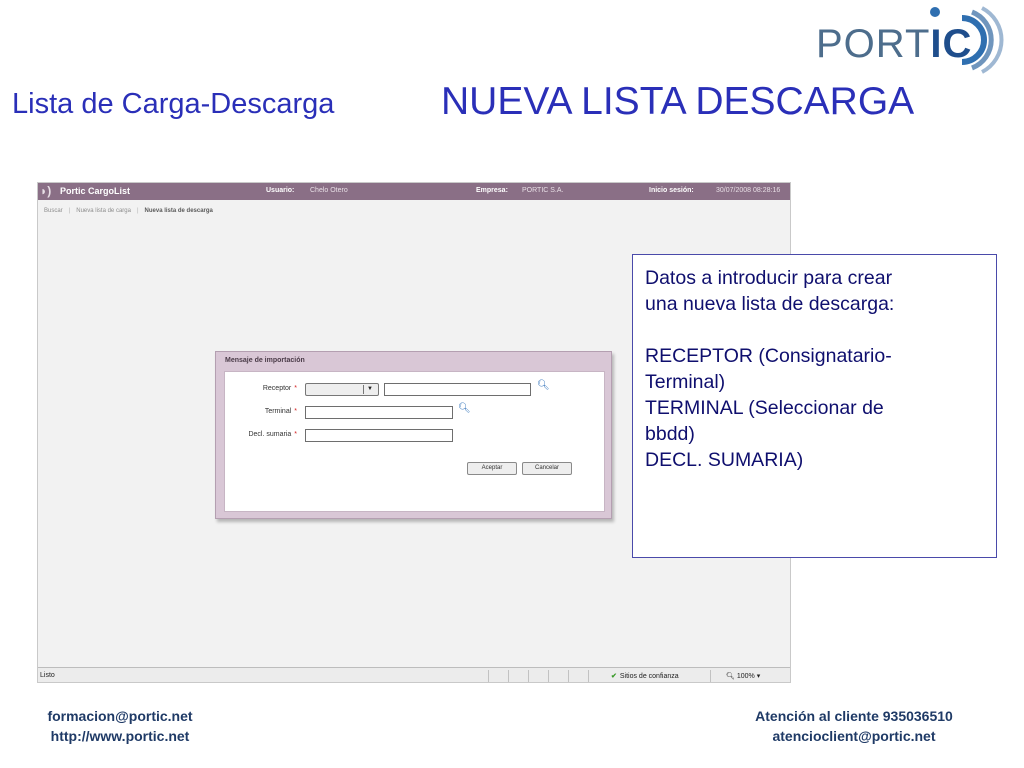  What do you see at coordinates (279, 388) in the screenshot?
I see `receptor-label: Receptor *` at bounding box center [279, 388].